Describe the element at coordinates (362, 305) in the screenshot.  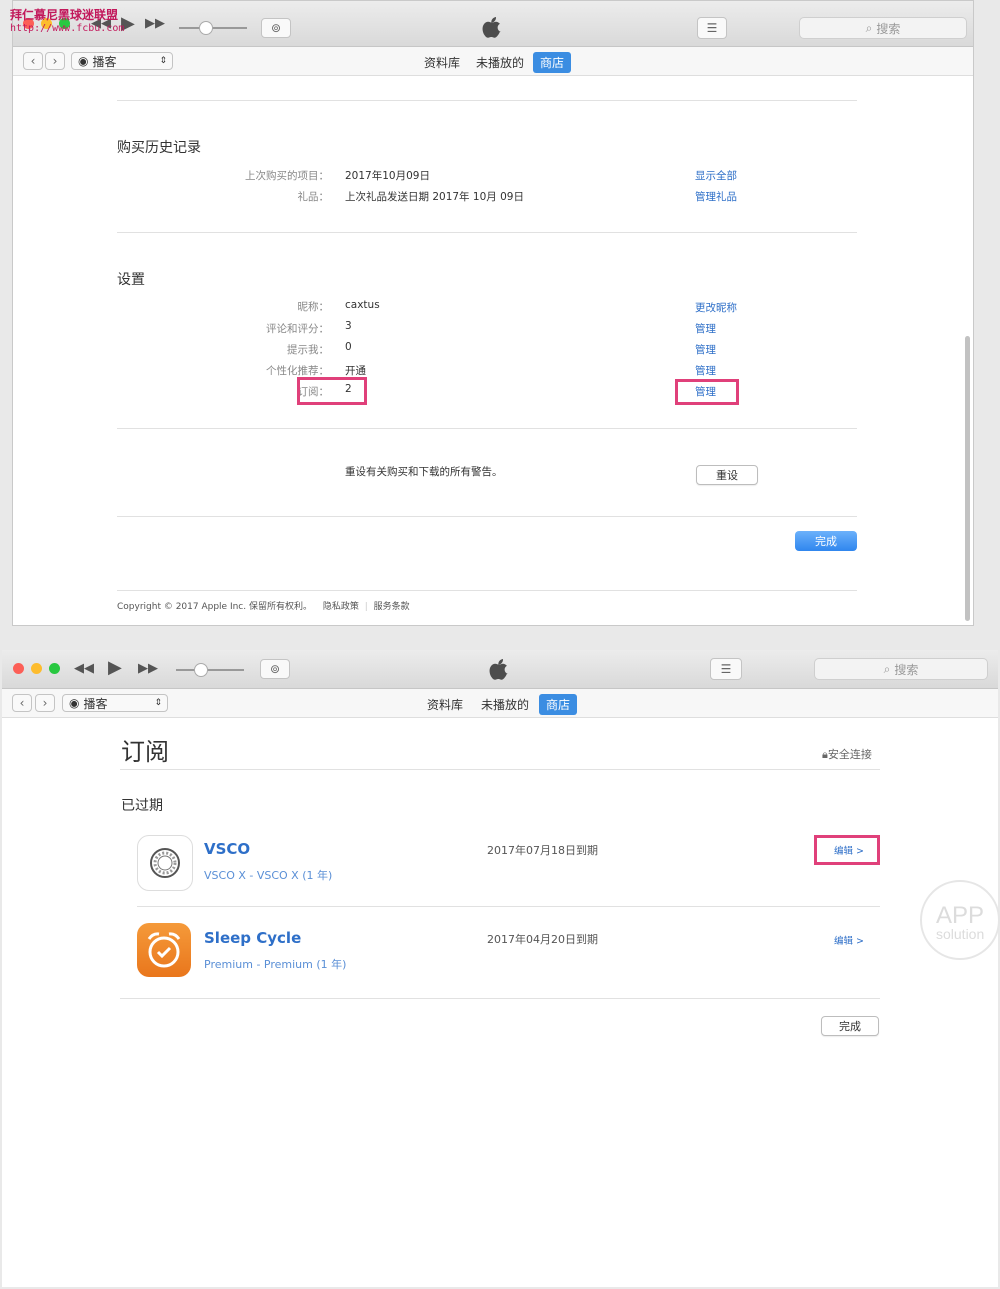
I see `row-value: caxtus` at that location.